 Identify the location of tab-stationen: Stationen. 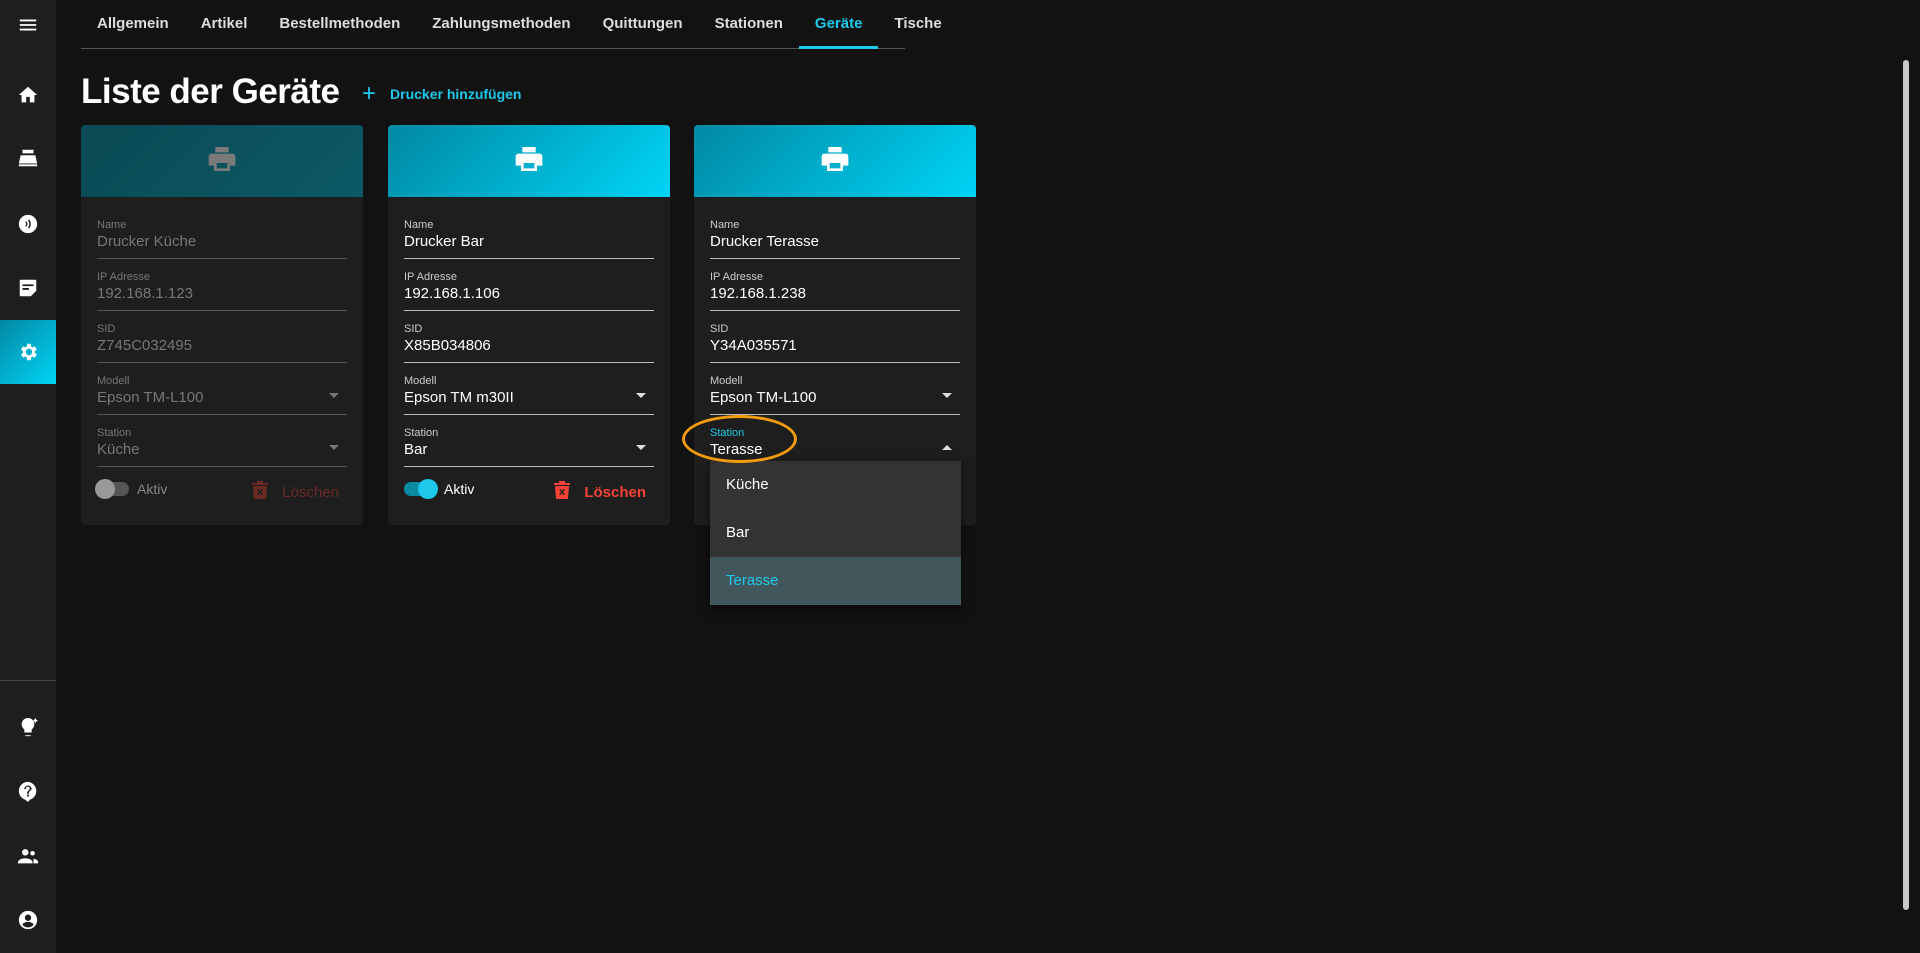
(749, 24).